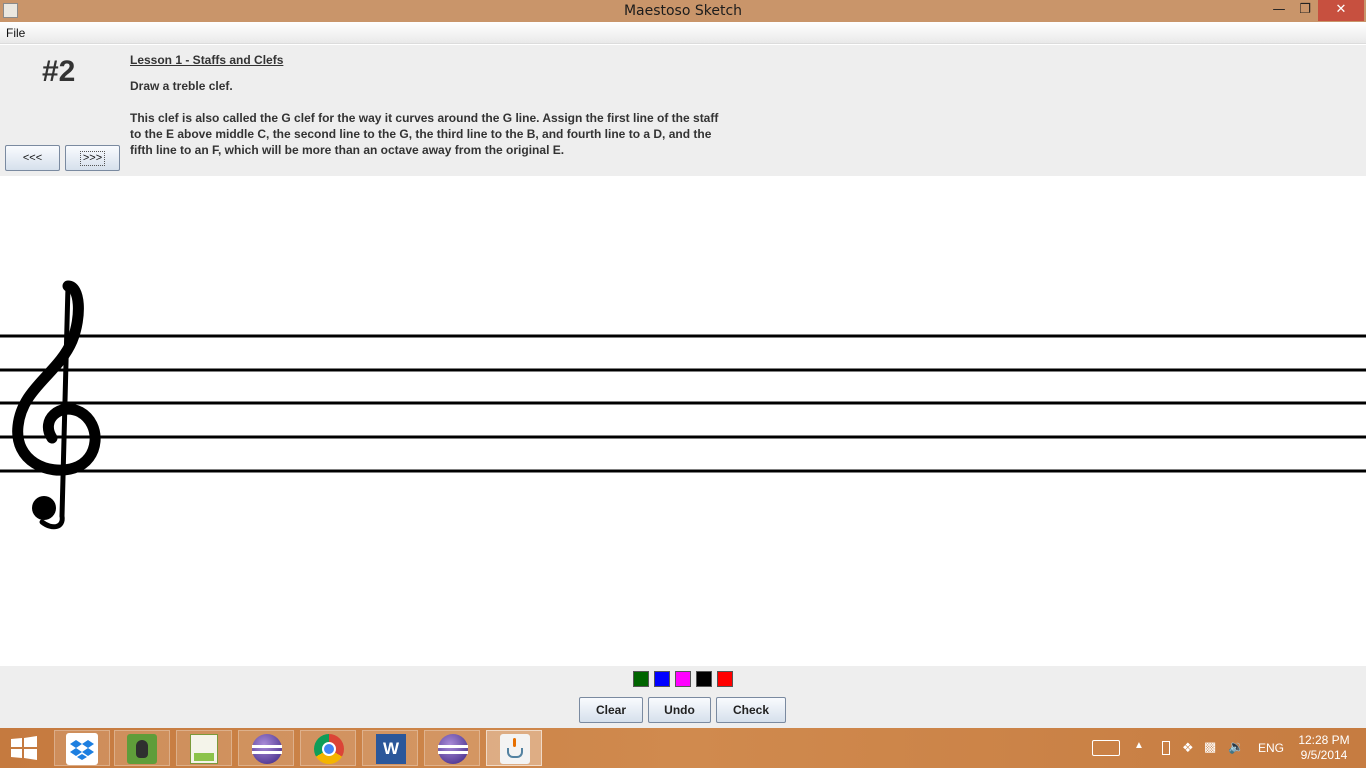  What do you see at coordinates (725, 679) in the screenshot?
I see `color-swatch-red` at bounding box center [725, 679].